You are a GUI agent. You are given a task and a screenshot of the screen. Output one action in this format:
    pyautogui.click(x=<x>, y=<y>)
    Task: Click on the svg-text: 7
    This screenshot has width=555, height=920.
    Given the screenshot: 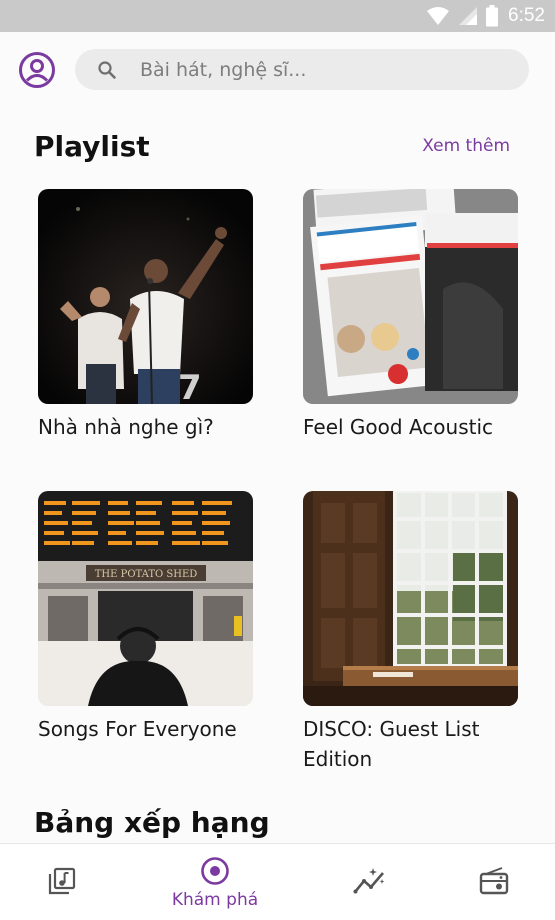 What is the action you would take?
    pyautogui.click(x=190, y=386)
    